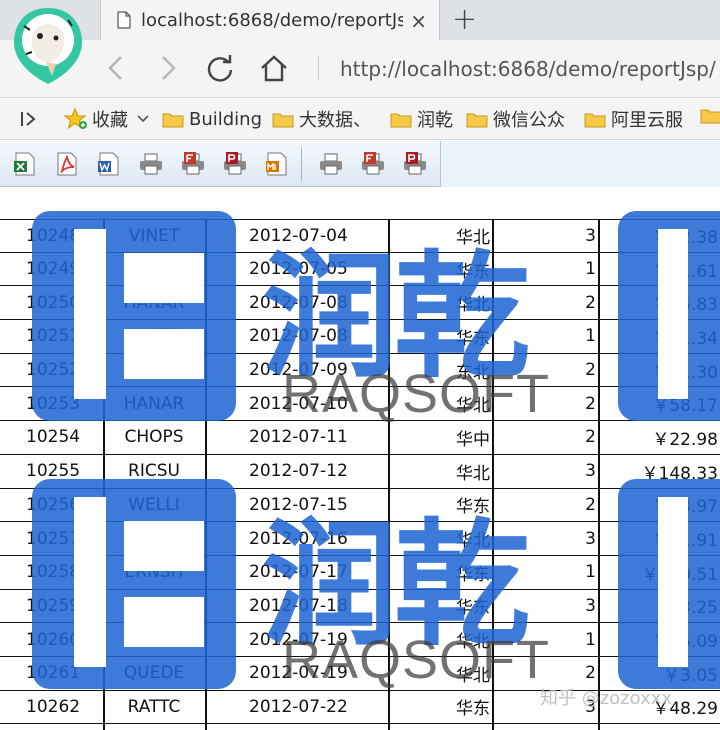 This screenshot has width=720, height=730. Describe the element at coordinates (154, 302) in the screenshot. I see `customer-cell: HANAR` at that location.